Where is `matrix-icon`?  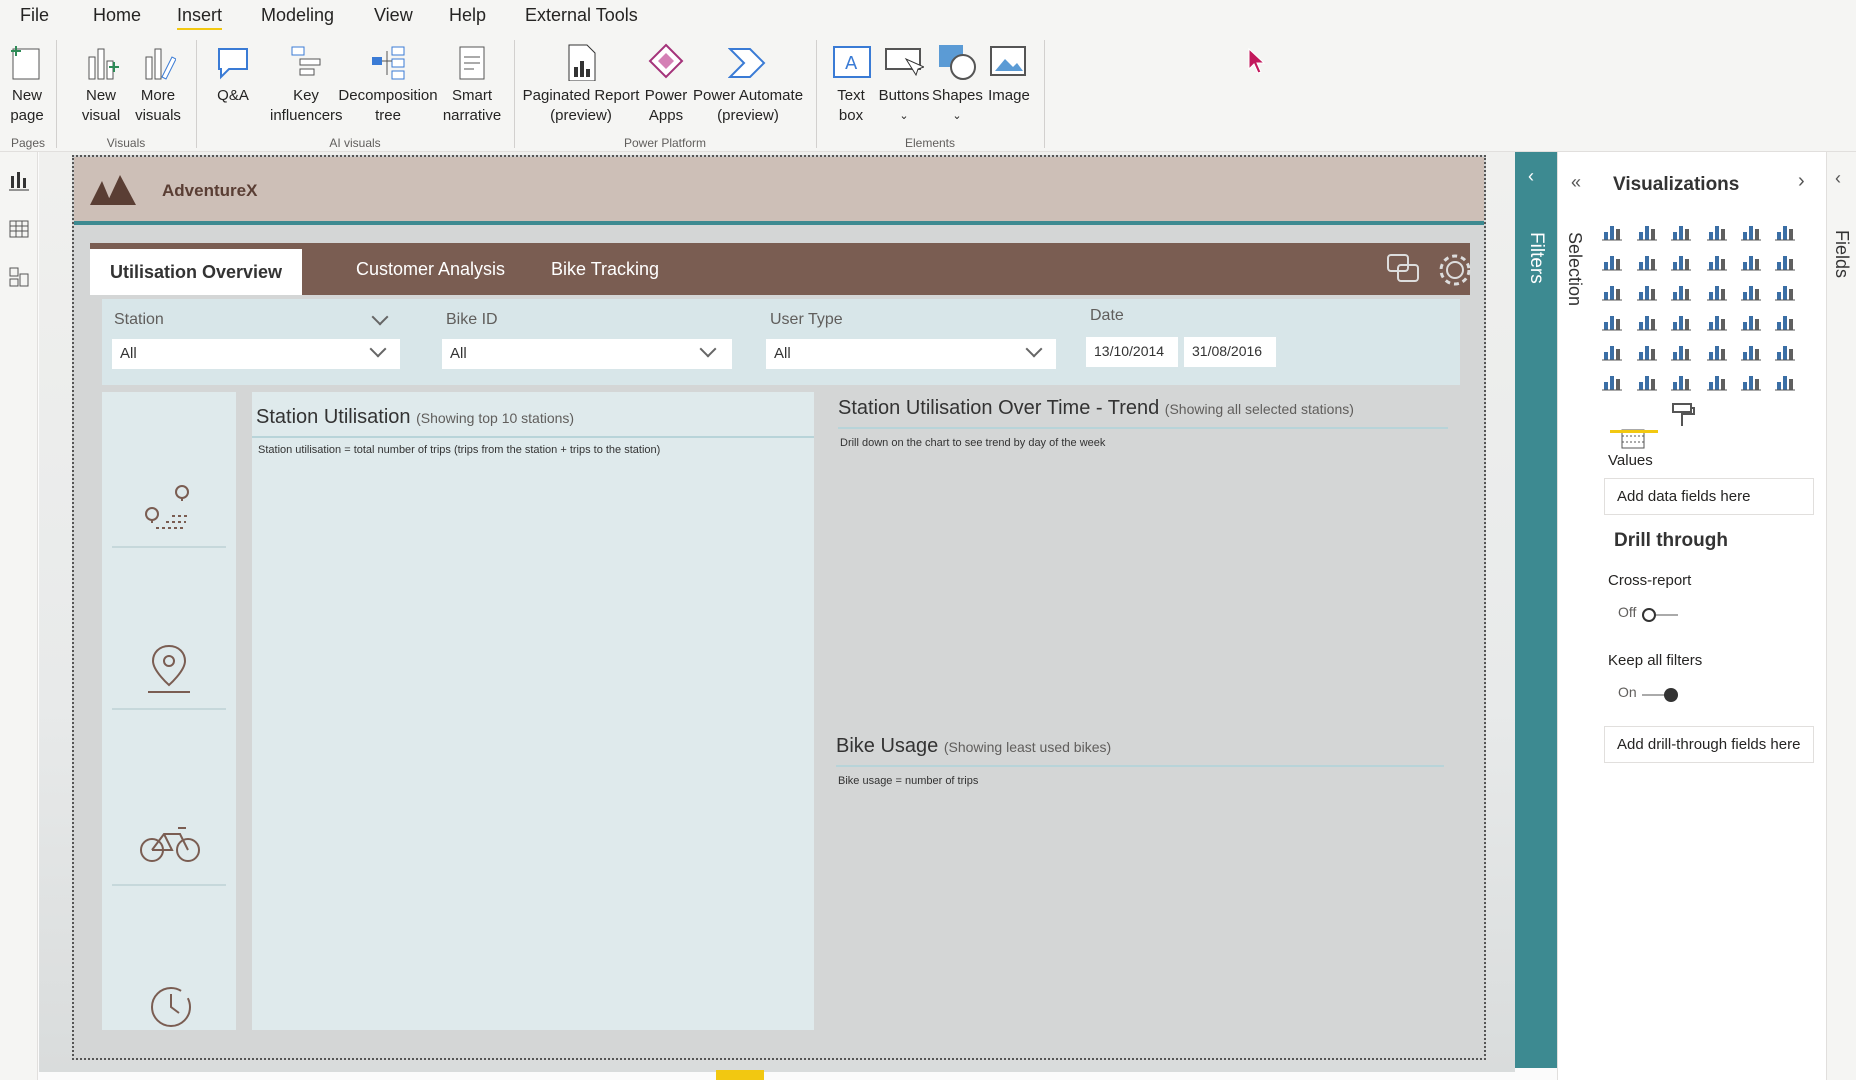
matrix-icon is located at coordinates (1717, 351).